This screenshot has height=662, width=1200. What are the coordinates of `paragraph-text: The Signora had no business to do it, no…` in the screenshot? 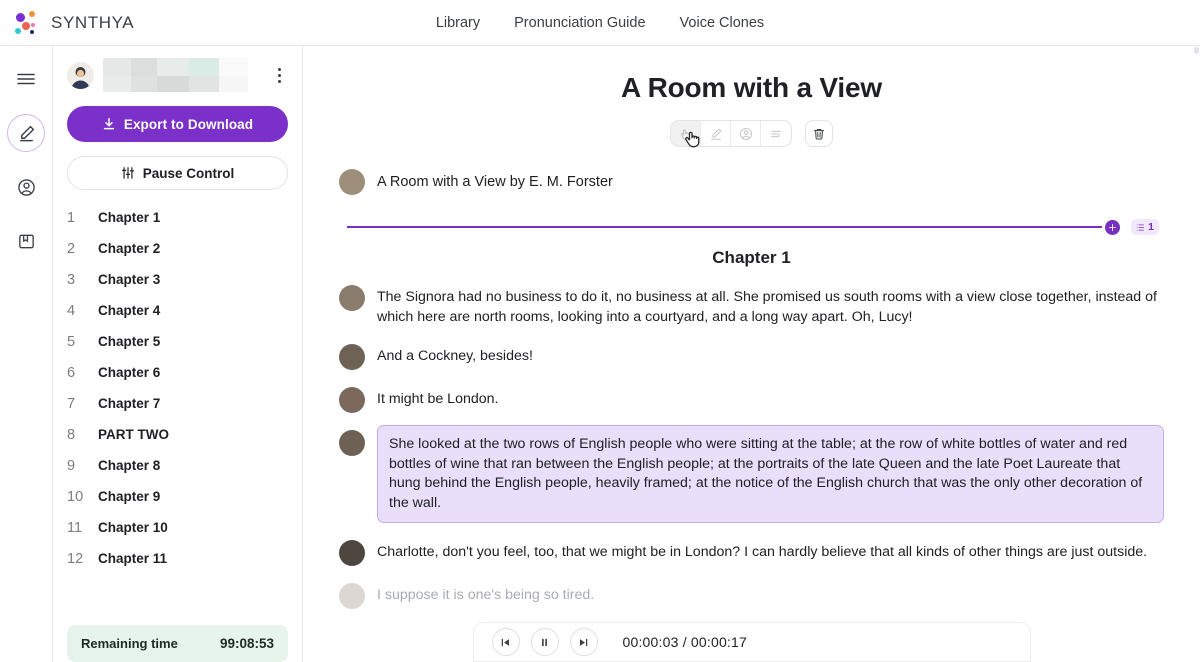 It's located at (767, 307).